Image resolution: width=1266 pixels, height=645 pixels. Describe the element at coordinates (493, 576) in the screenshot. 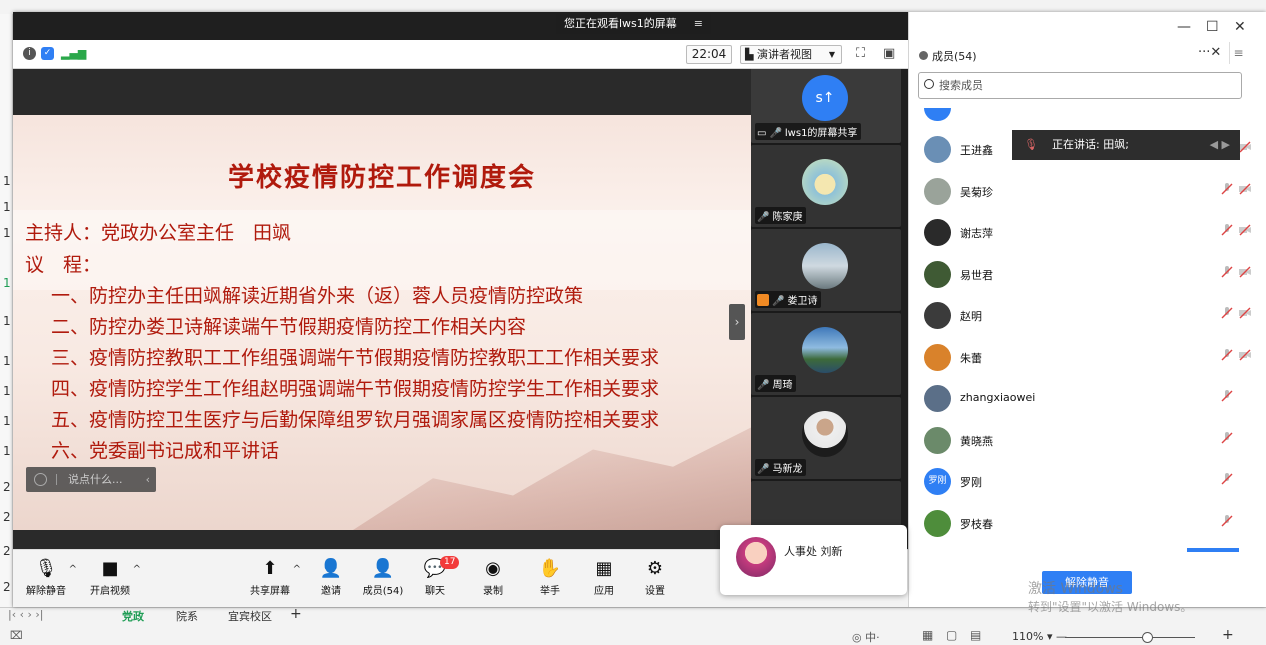

I see `record-button: ◉ 录制` at that location.